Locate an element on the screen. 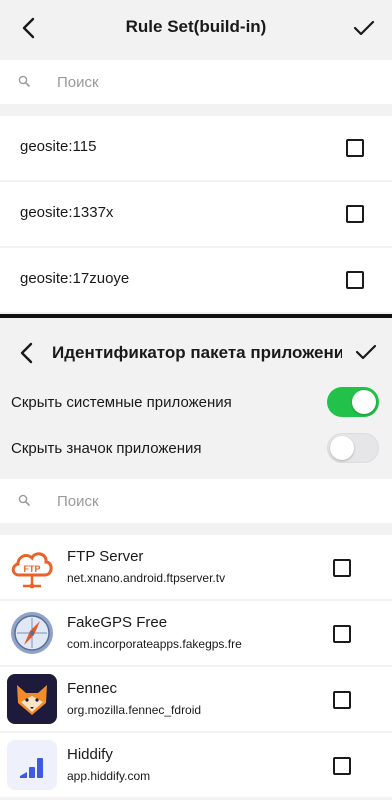  rule-label: geosite:115 is located at coordinates (58, 146).